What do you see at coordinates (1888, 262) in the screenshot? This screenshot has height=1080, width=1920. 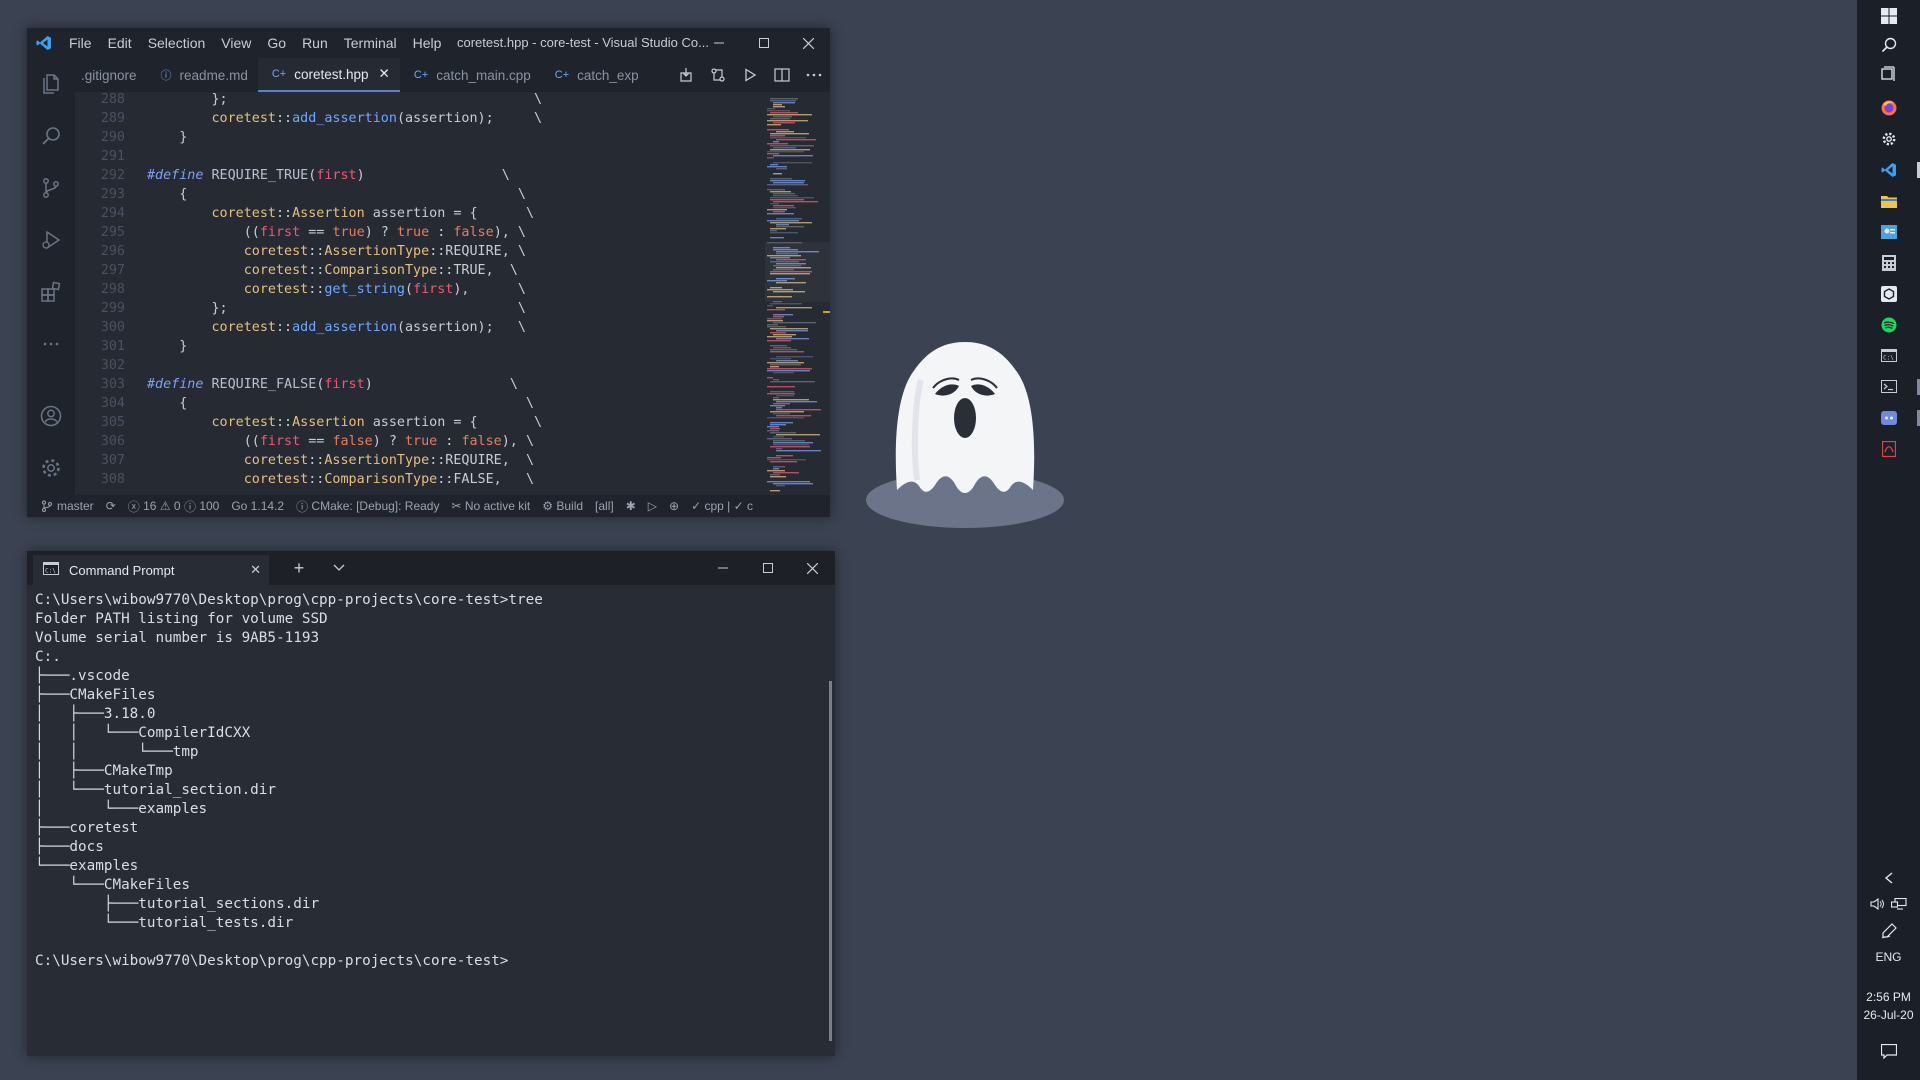 I see `calculator-icon` at bounding box center [1888, 262].